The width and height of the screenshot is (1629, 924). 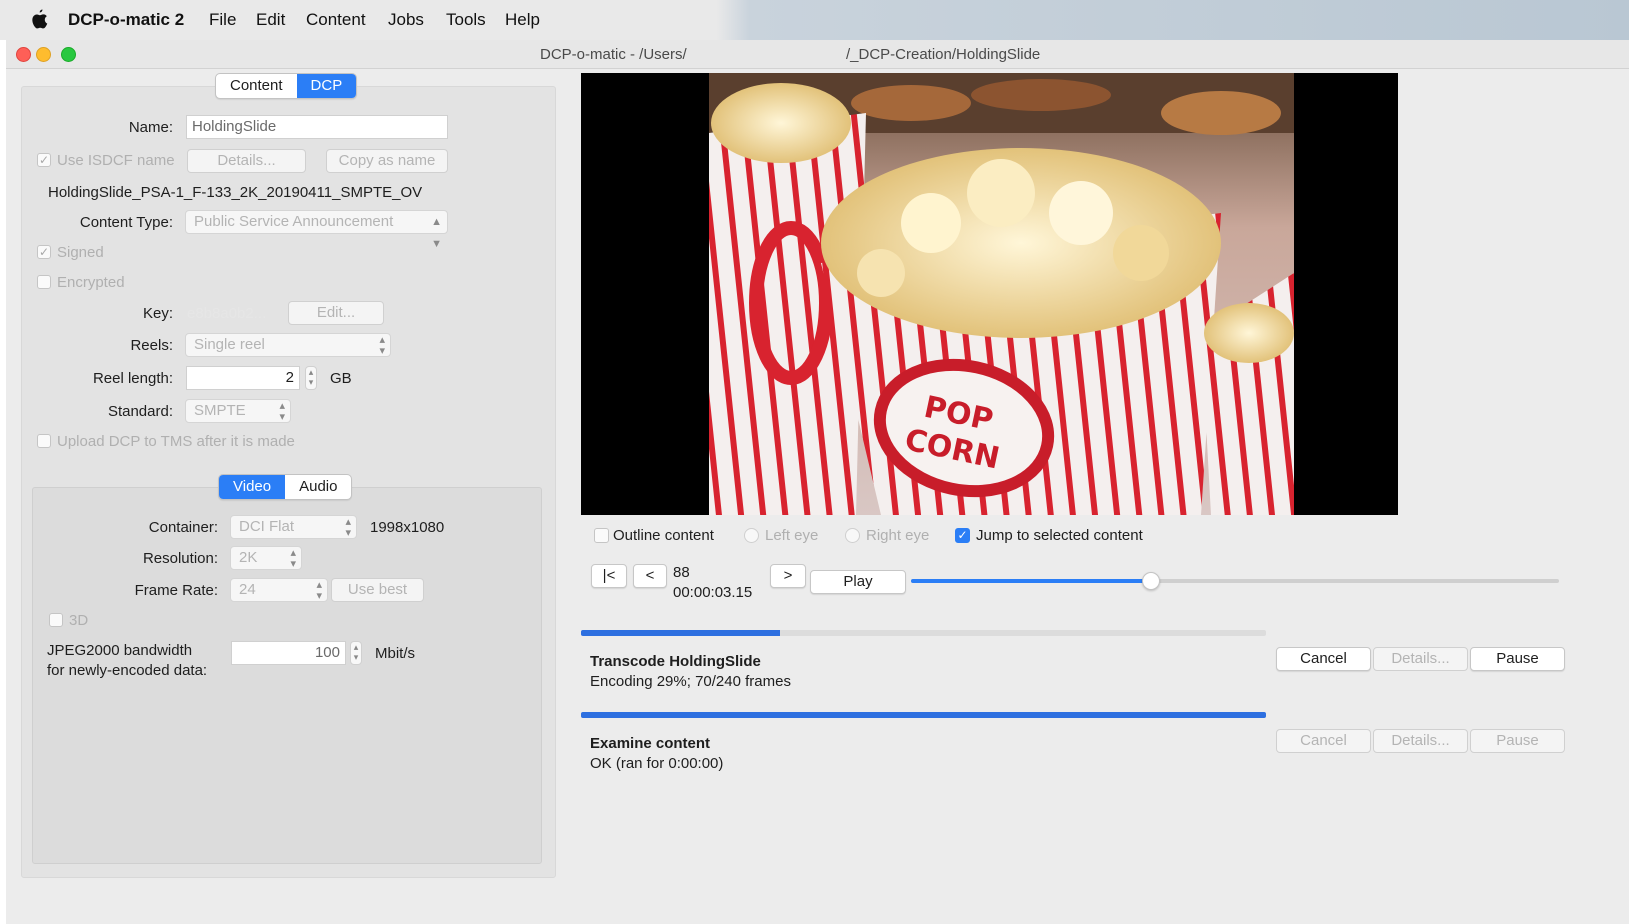 What do you see at coordinates (288, 345) in the screenshot?
I see `reels-select: Single reel ▴ ▾` at bounding box center [288, 345].